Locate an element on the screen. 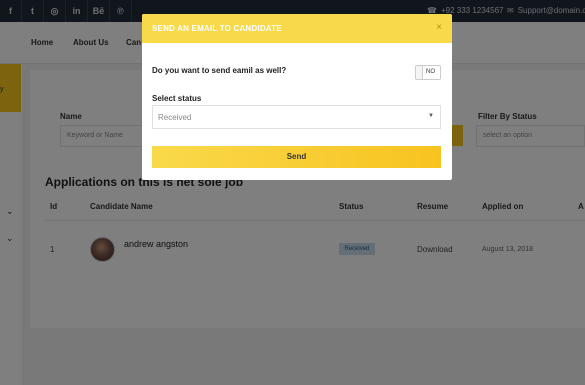  send-button-label: Send is located at coordinates (296, 156).